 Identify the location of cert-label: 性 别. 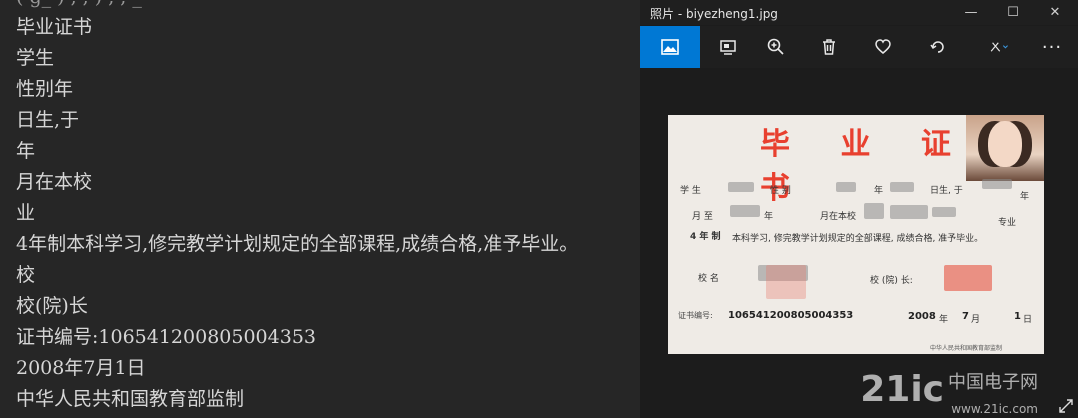
(780, 191).